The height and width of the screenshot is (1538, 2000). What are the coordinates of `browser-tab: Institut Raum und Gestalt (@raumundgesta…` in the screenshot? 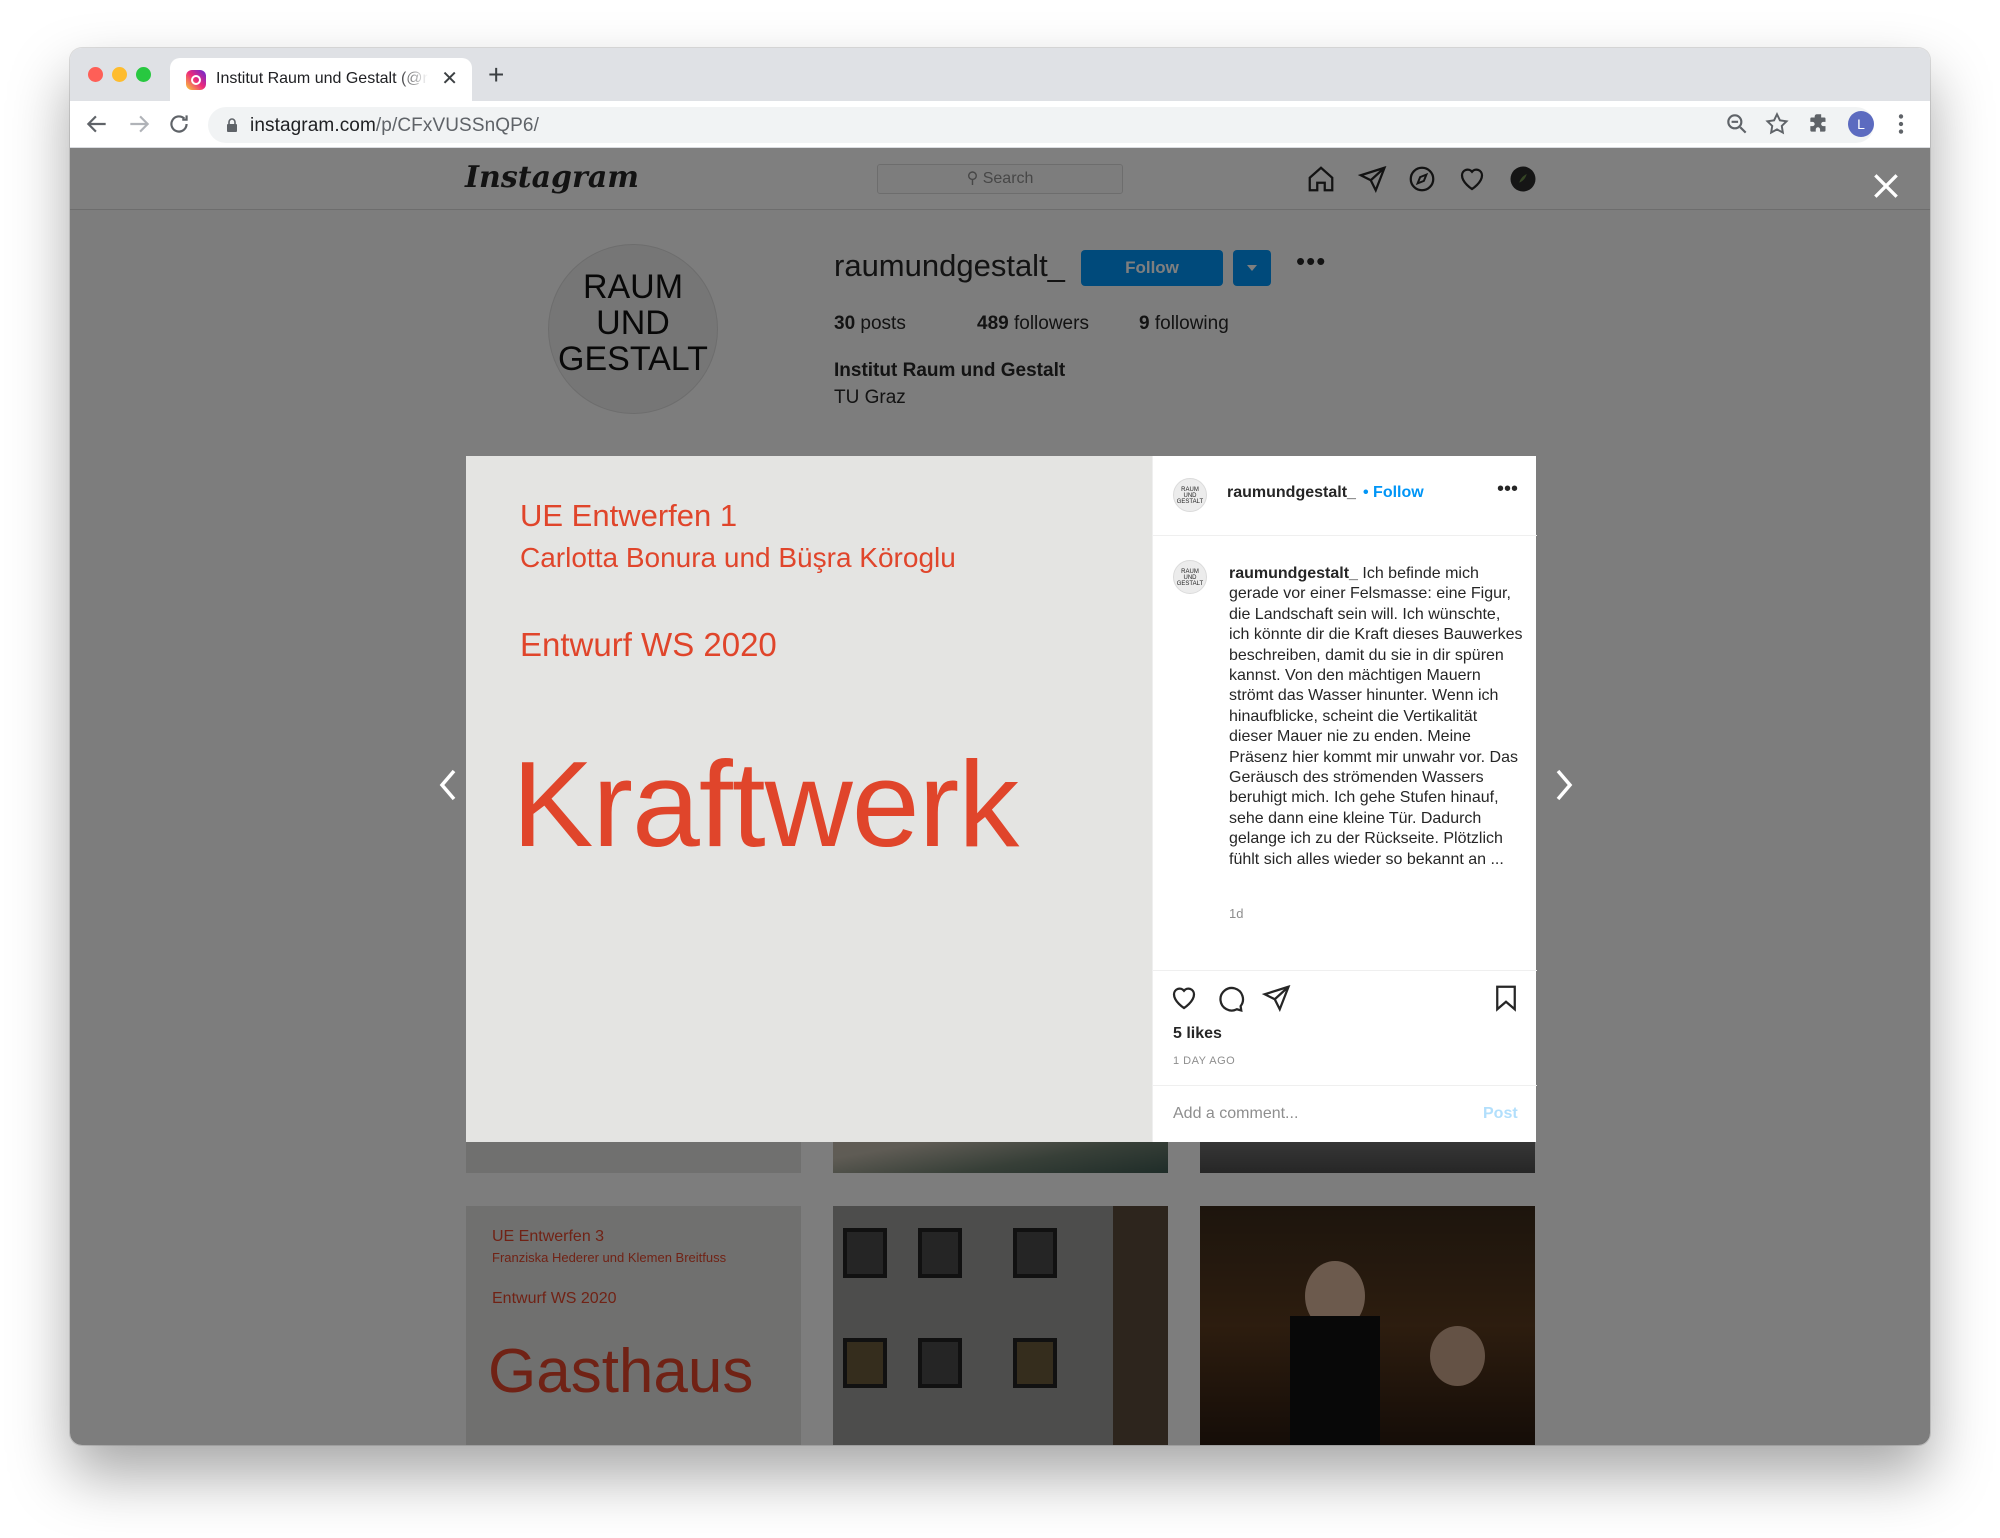 It's located at (321, 79).